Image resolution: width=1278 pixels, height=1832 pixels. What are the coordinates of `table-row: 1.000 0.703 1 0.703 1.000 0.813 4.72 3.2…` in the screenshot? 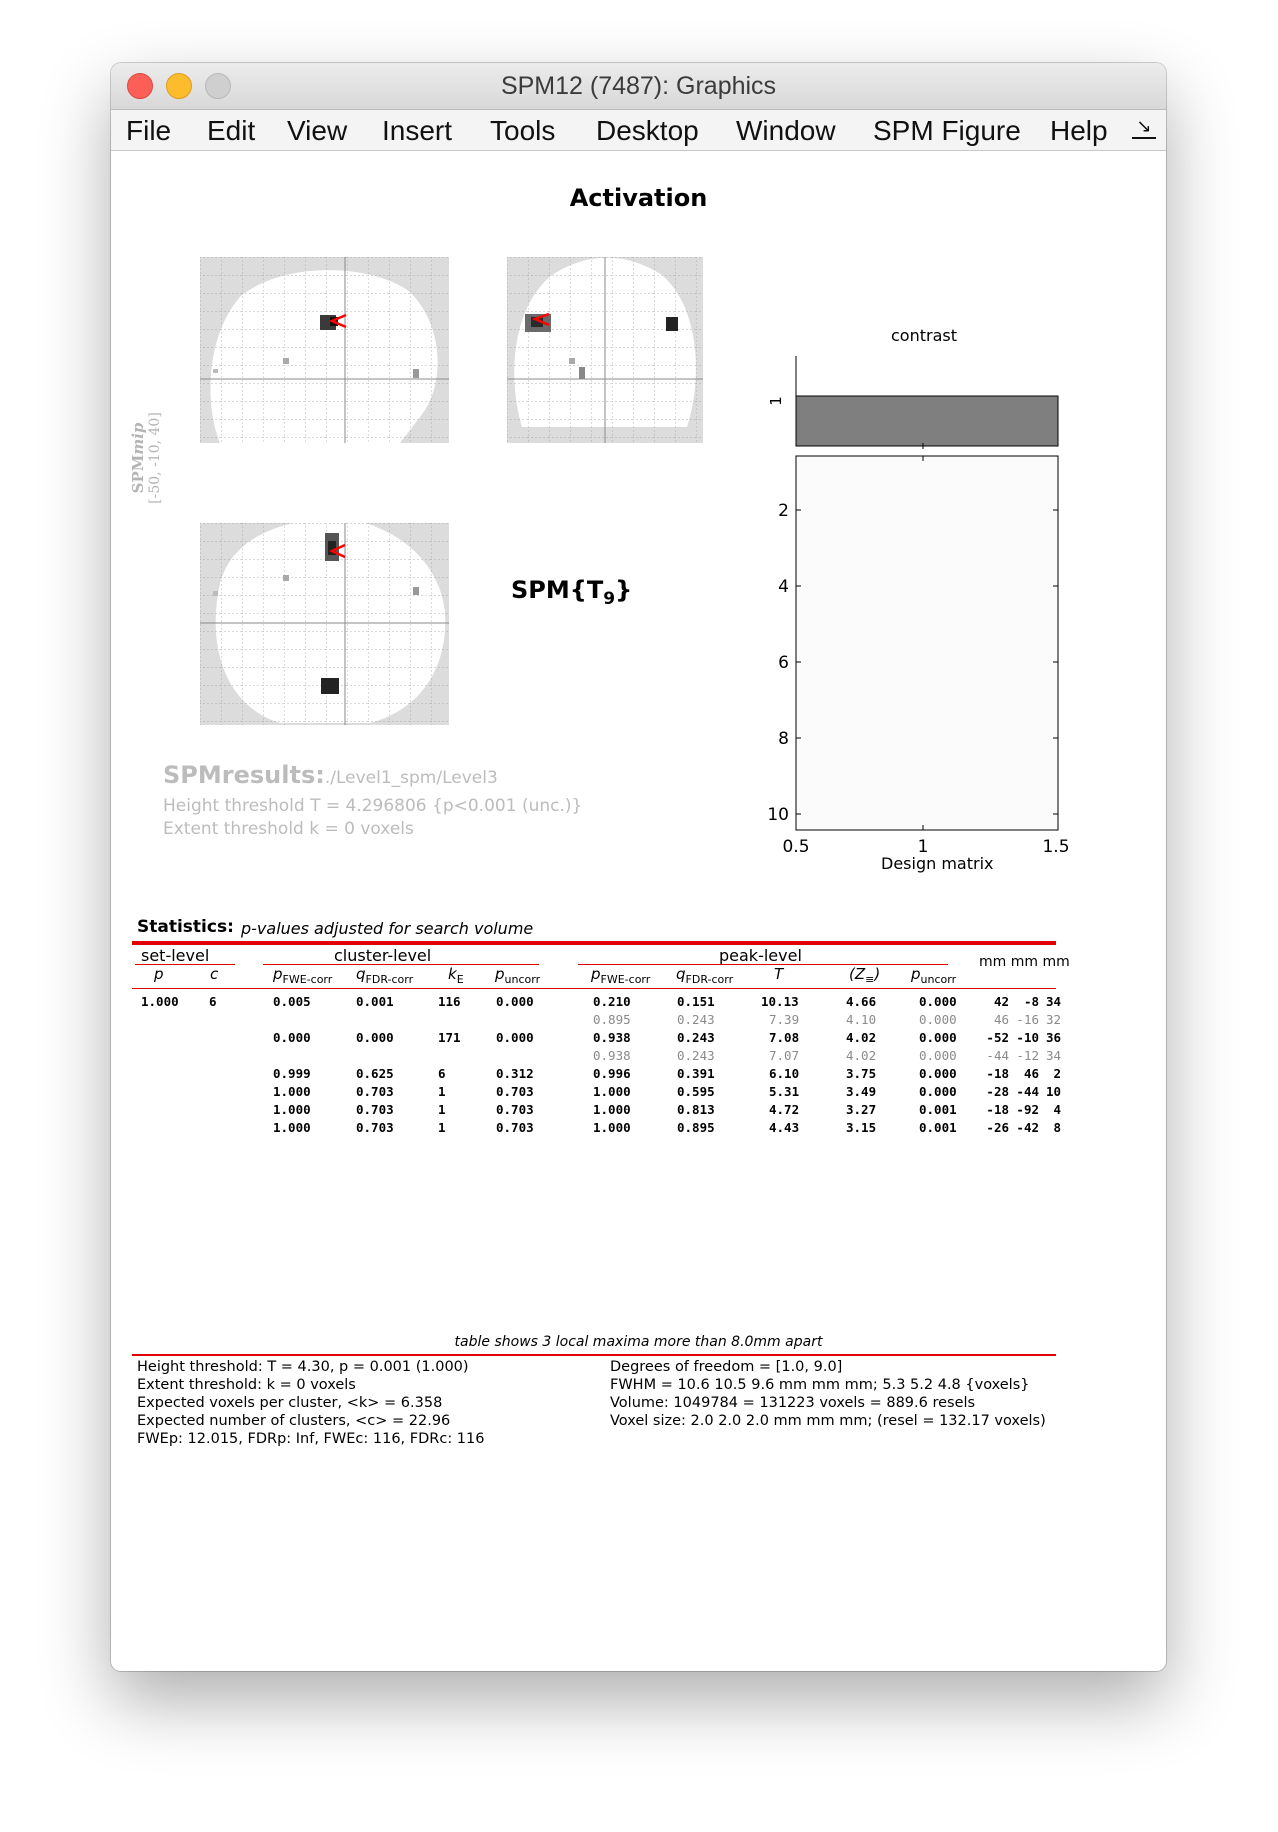 It's located at (638, 1111).